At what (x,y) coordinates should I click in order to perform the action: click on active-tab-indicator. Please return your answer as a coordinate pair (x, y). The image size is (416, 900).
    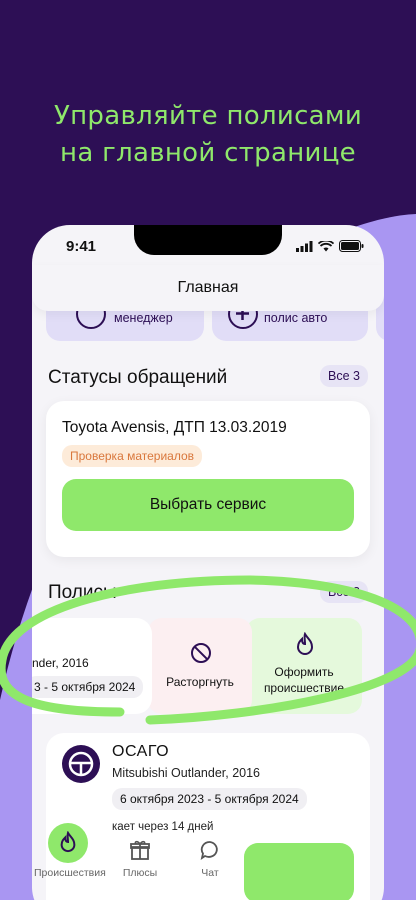
    Looking at the image, I should click on (68, 843).